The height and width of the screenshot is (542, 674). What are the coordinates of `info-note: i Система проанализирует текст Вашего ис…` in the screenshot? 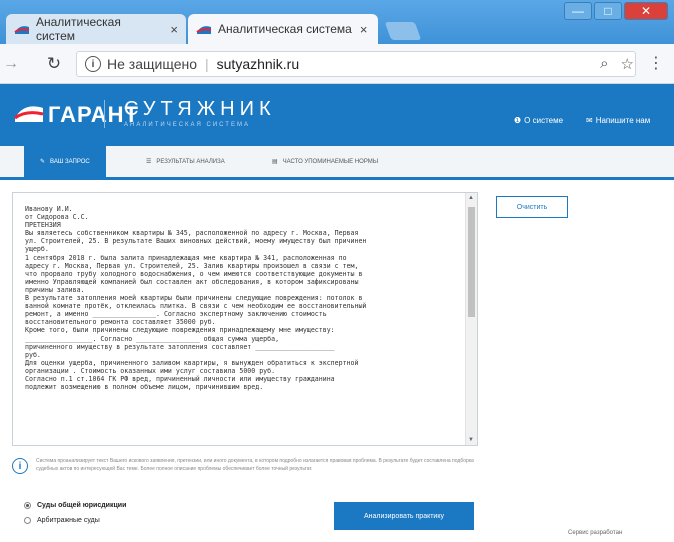 It's located at (245, 466).